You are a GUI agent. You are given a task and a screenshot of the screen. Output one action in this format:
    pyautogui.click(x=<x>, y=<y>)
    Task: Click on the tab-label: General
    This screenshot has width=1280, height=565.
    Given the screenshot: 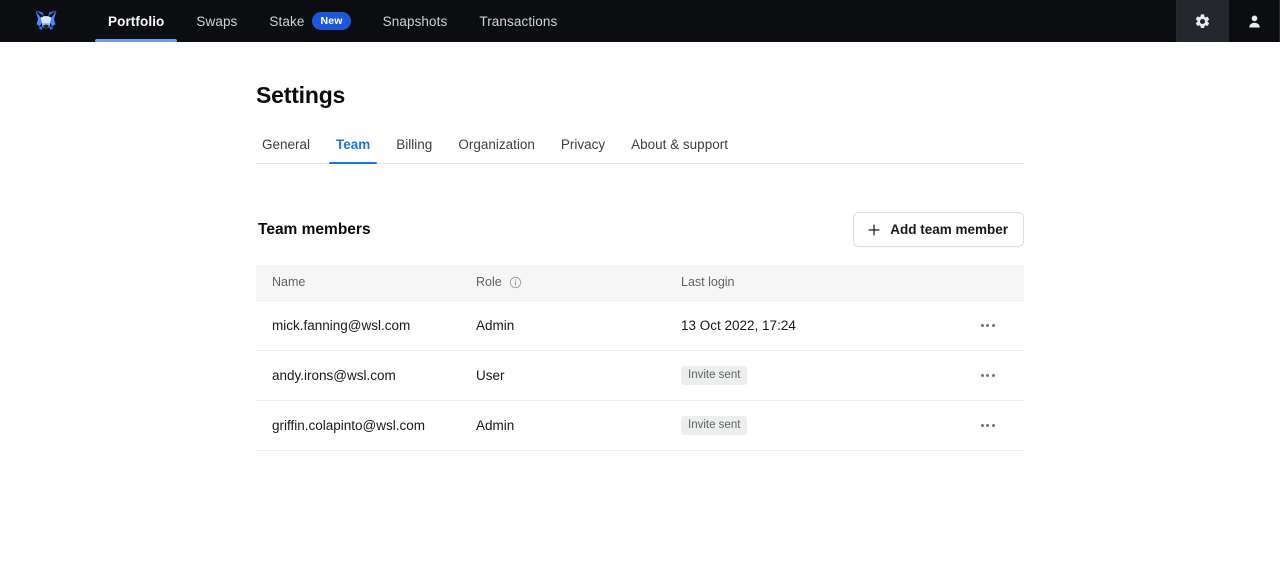 What is the action you would take?
    pyautogui.click(x=286, y=144)
    